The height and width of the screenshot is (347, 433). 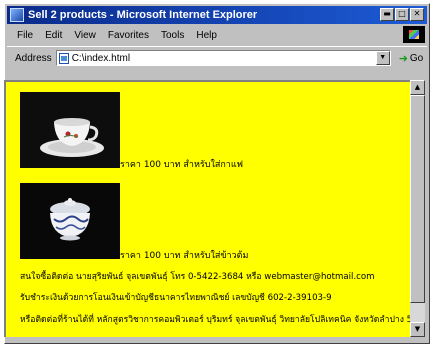 I want to click on ie-icon, so click(x=17, y=15).